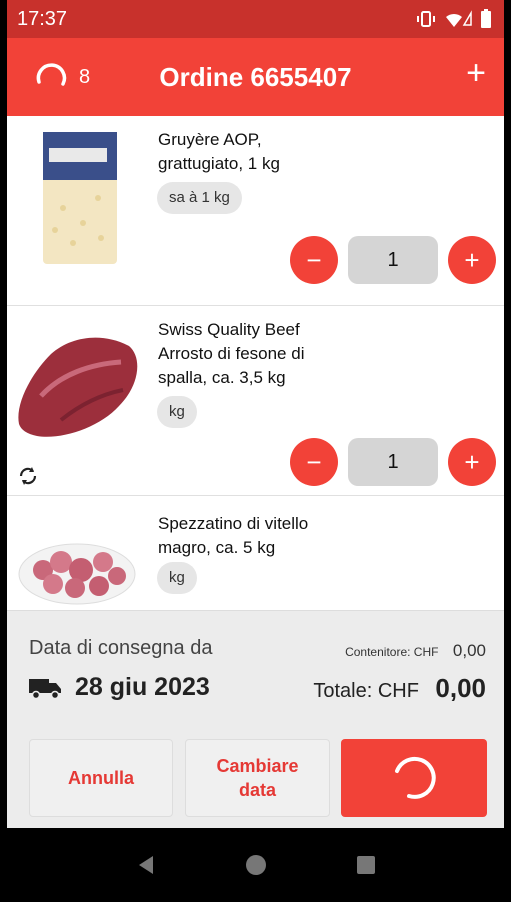 The height and width of the screenshot is (902, 511). I want to click on recents-icon, so click(366, 865).